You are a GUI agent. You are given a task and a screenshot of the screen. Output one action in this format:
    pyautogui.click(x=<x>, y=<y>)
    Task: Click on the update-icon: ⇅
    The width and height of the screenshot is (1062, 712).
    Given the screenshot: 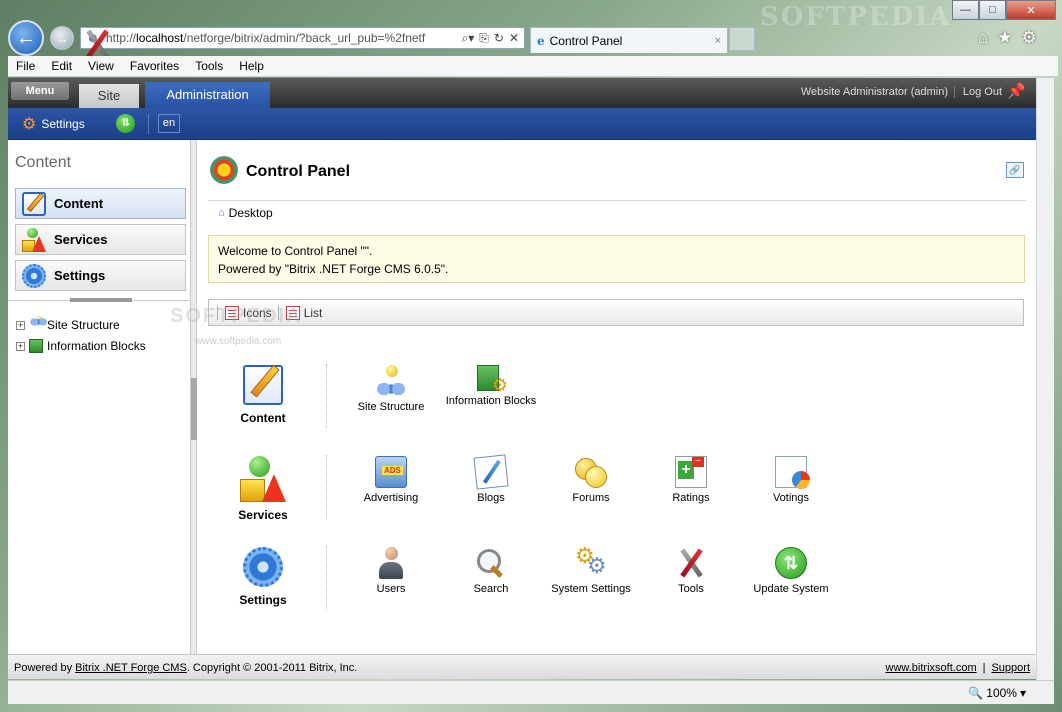 What is the action you would take?
    pyautogui.click(x=125, y=123)
    